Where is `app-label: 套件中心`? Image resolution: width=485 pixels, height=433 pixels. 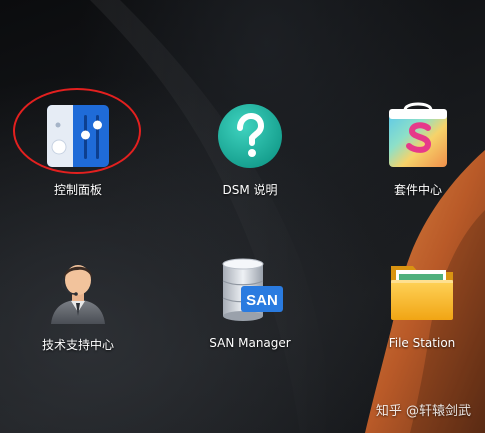
app-label: 套件中心 is located at coordinates (417, 190).